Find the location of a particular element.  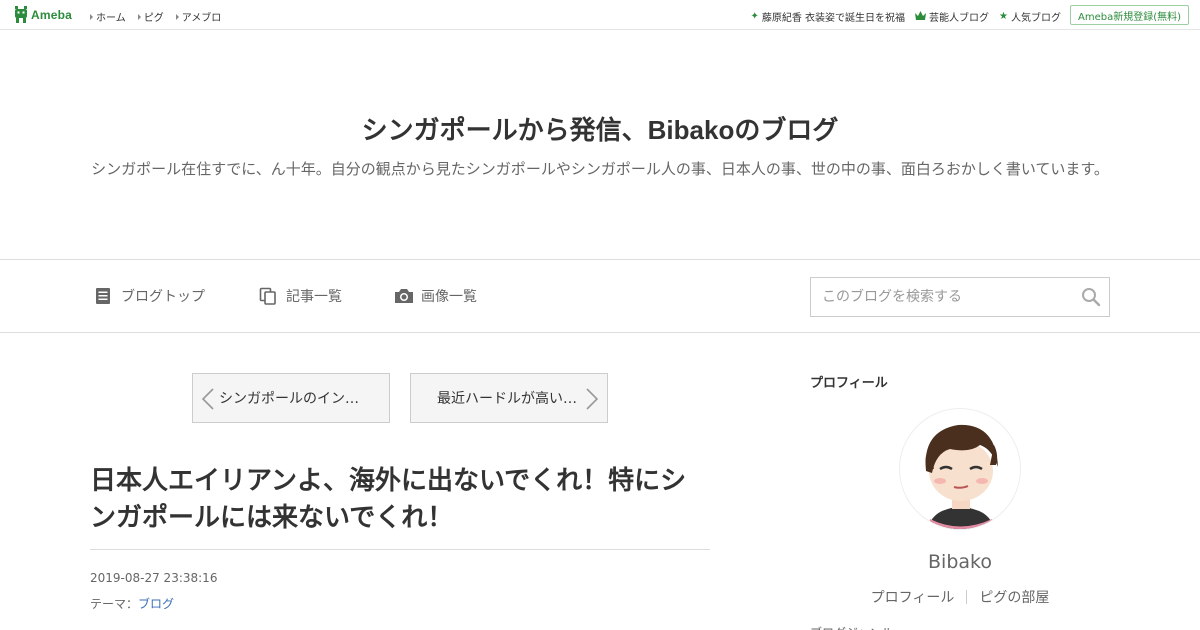

nav-label: アメブロ is located at coordinates (201, 18).